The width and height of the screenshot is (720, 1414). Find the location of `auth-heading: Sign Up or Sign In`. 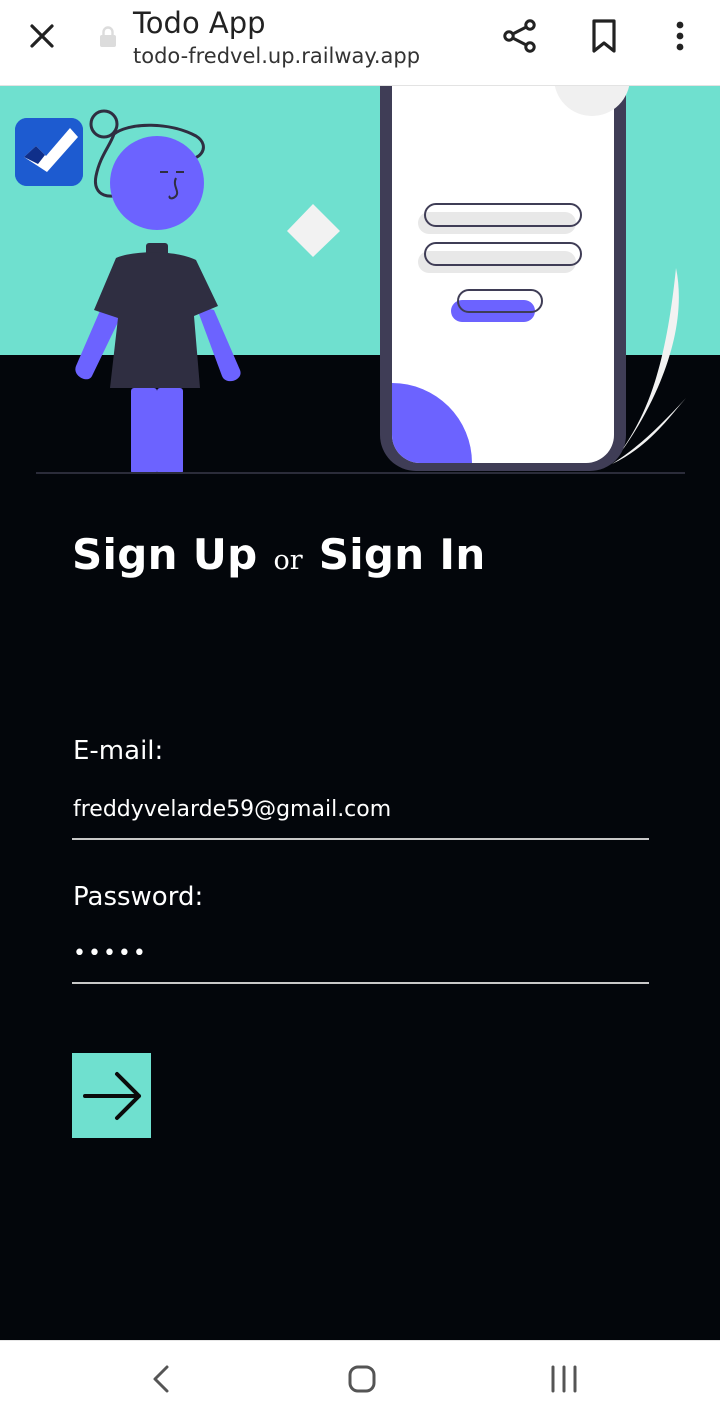

auth-heading: Sign Up or Sign In is located at coordinates (279, 554).